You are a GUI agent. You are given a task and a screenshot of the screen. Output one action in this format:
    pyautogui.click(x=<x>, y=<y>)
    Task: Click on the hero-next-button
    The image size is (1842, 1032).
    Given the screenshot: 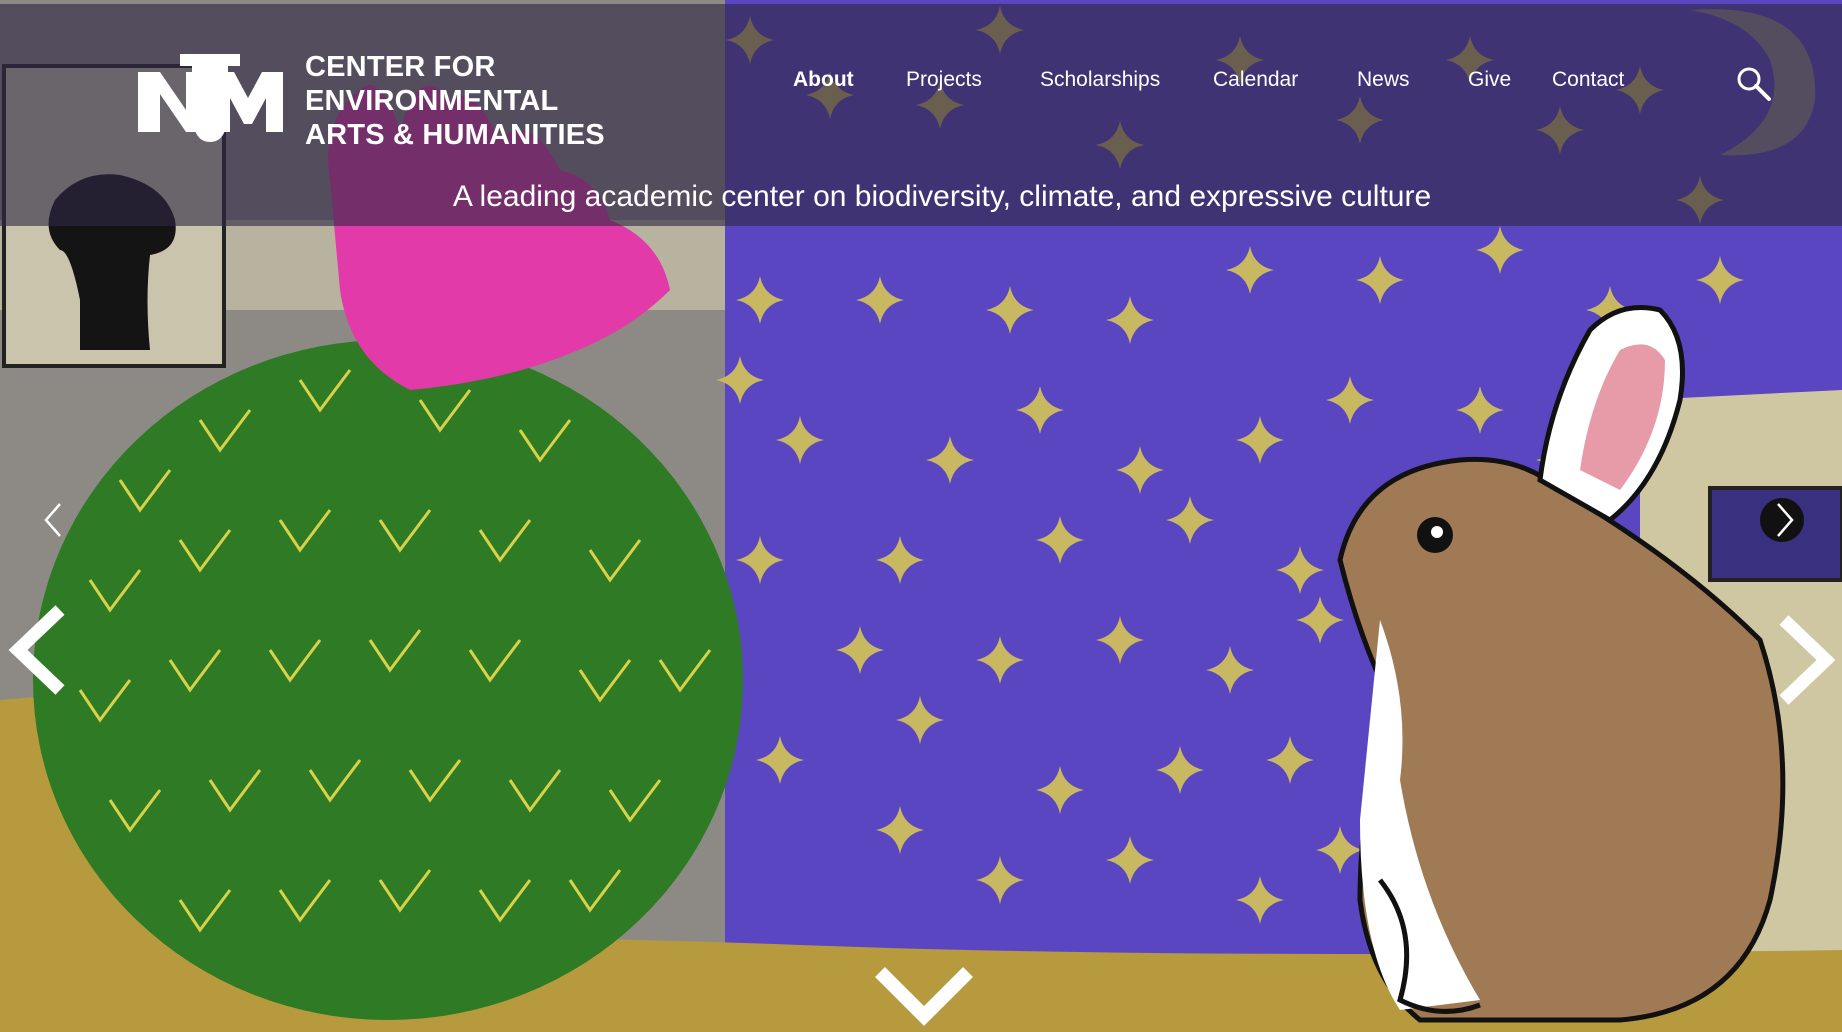 What is the action you would take?
    pyautogui.click(x=1806, y=660)
    